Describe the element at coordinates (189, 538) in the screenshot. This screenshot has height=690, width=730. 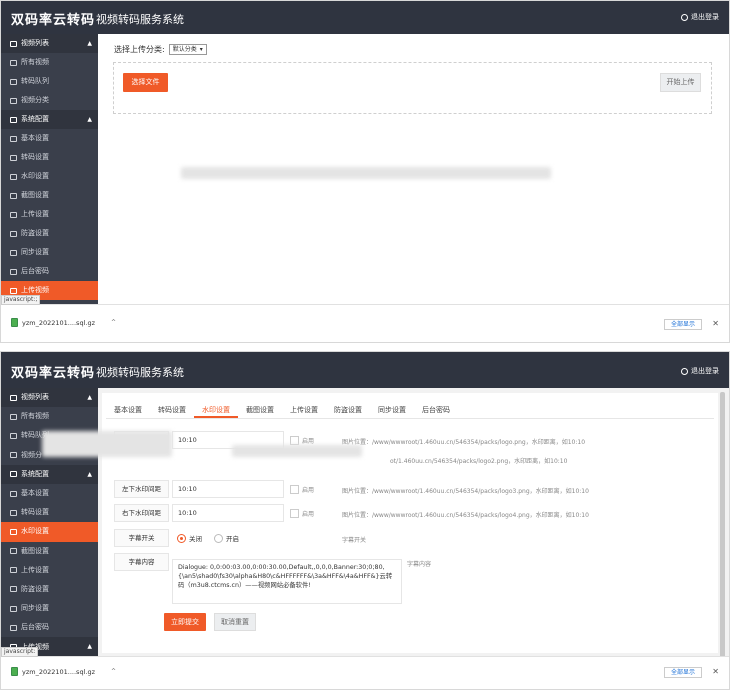
I see `radio-off: 关闭` at that location.